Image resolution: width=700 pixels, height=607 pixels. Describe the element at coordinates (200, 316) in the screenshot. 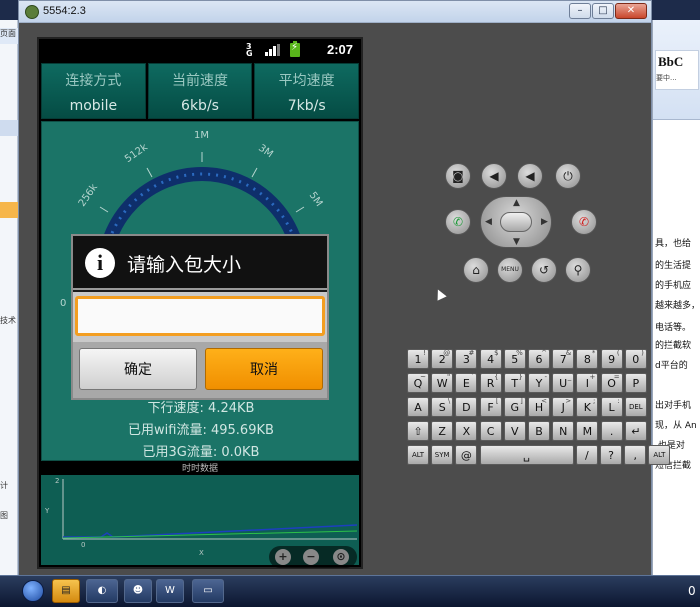

I see `packet-size-input` at that location.